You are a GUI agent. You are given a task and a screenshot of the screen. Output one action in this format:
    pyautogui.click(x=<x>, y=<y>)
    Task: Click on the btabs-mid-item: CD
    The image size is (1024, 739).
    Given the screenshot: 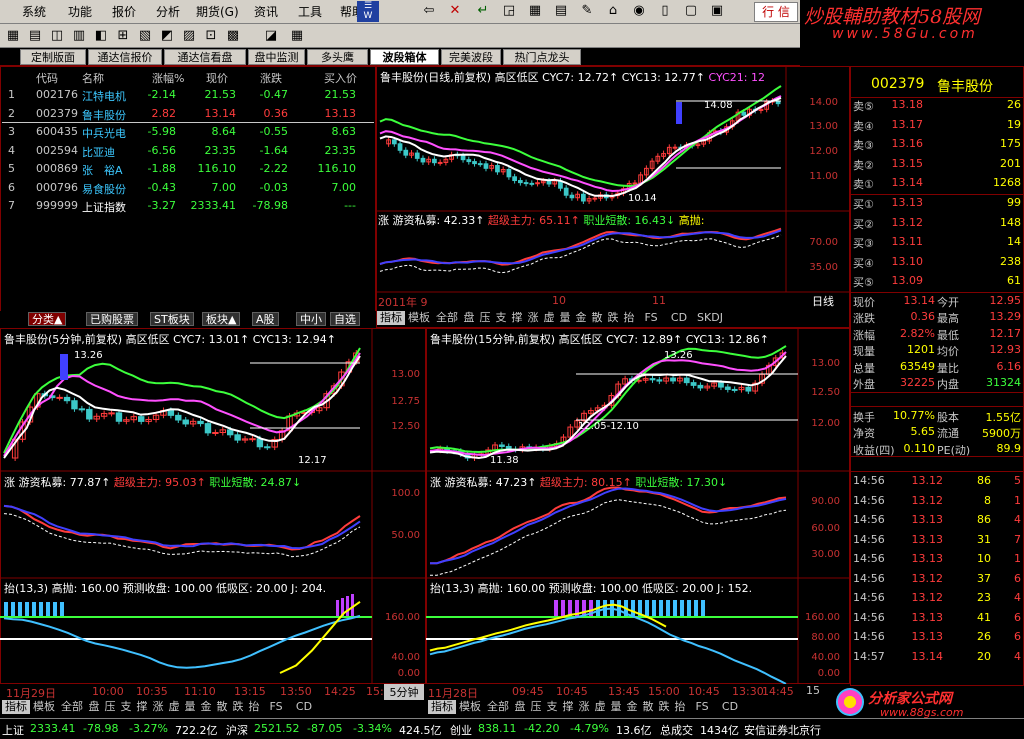 What is the action you would take?
    pyautogui.click(x=730, y=707)
    